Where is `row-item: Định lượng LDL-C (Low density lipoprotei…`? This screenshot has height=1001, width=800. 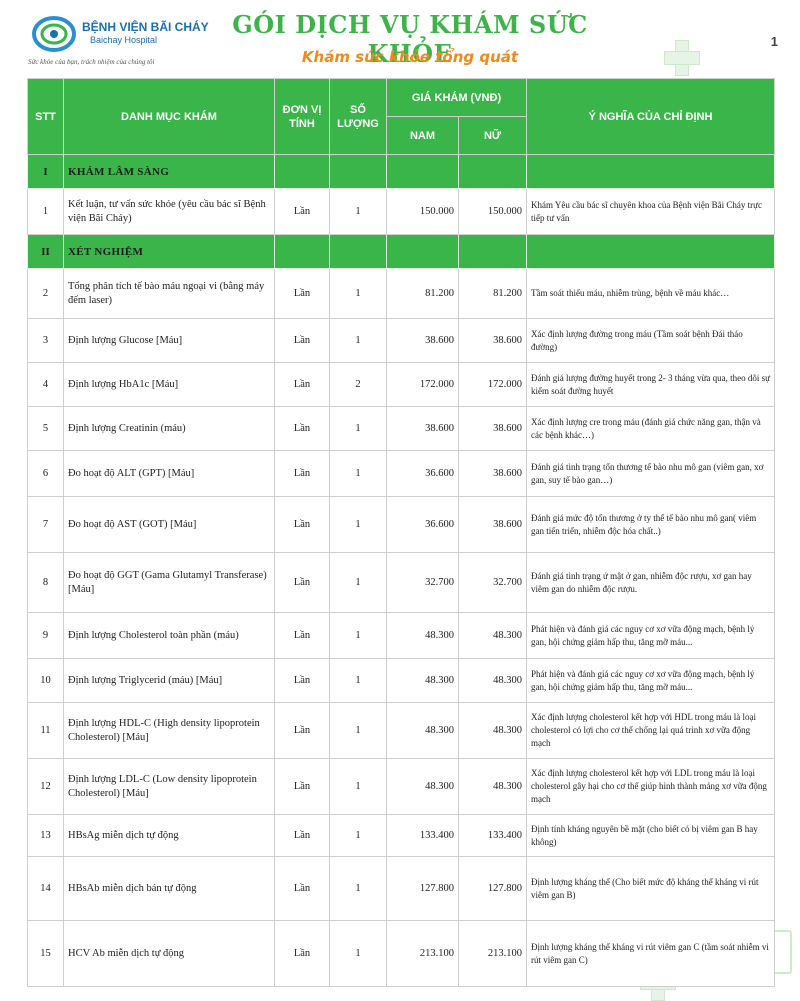 row-item: Định lượng LDL-C (Low density lipoprotei… is located at coordinates (169, 786).